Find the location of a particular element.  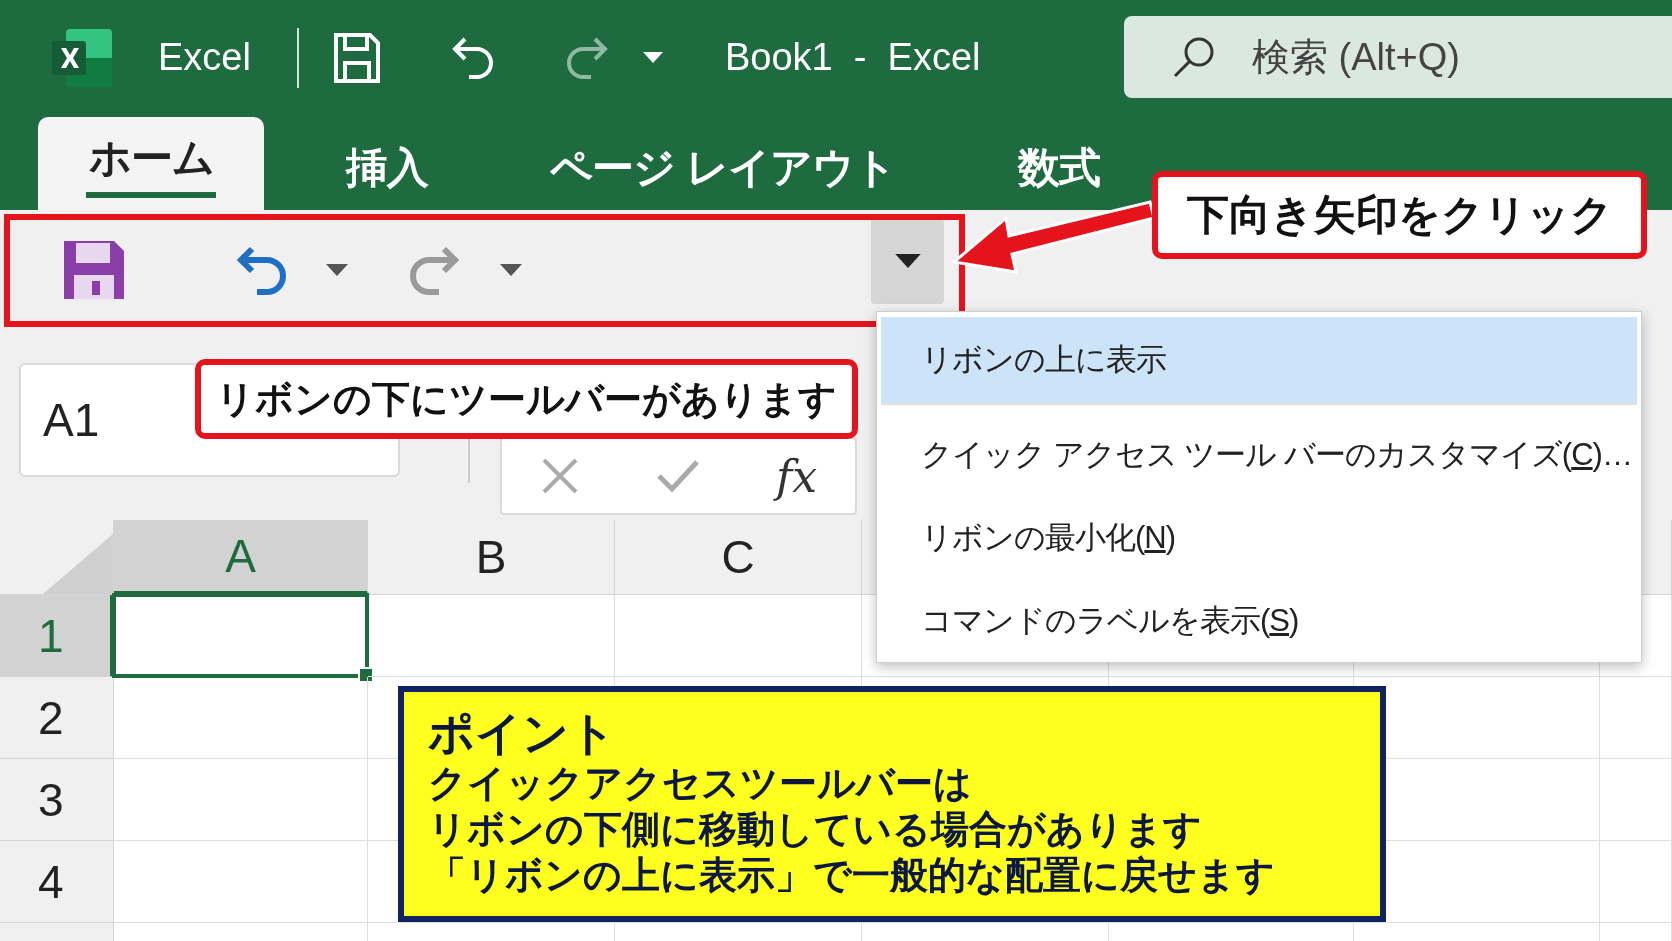

callout-tooltip: 下向き矢印をクリック is located at coordinates (1399, 215).